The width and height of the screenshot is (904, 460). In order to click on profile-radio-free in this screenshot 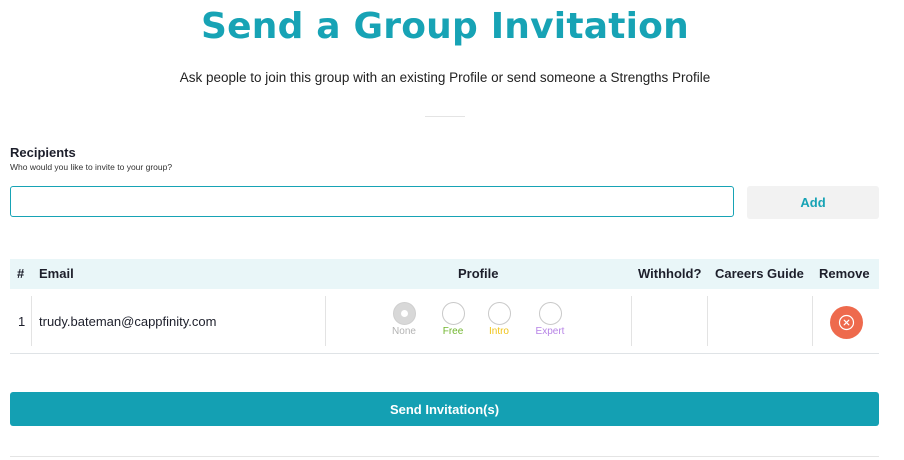, I will do `click(453, 313)`.